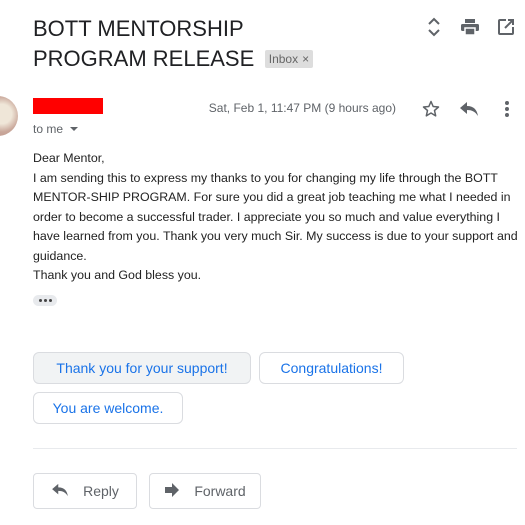 This screenshot has width=525, height=525. What do you see at coordinates (101, 491) in the screenshot?
I see `reply-label: Reply` at bounding box center [101, 491].